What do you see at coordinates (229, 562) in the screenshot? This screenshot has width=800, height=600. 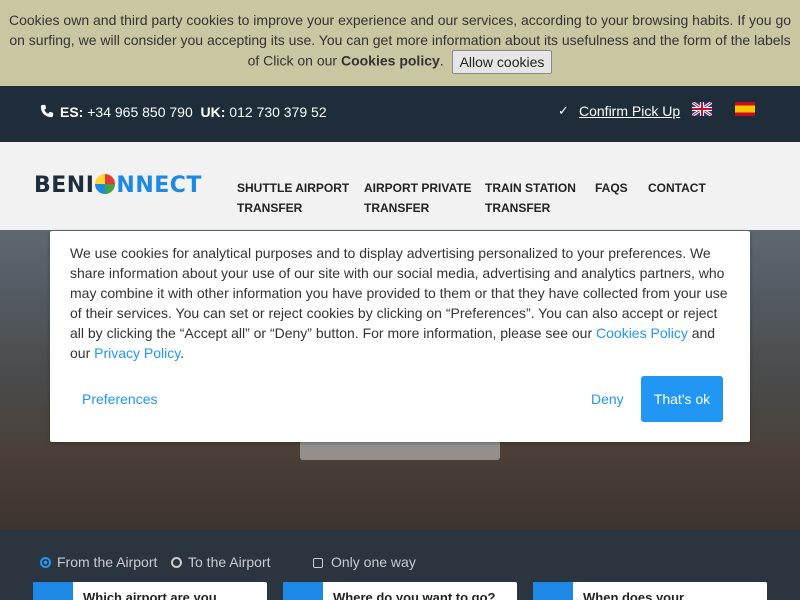 I see `to-airport-label: To the Airport` at bounding box center [229, 562].